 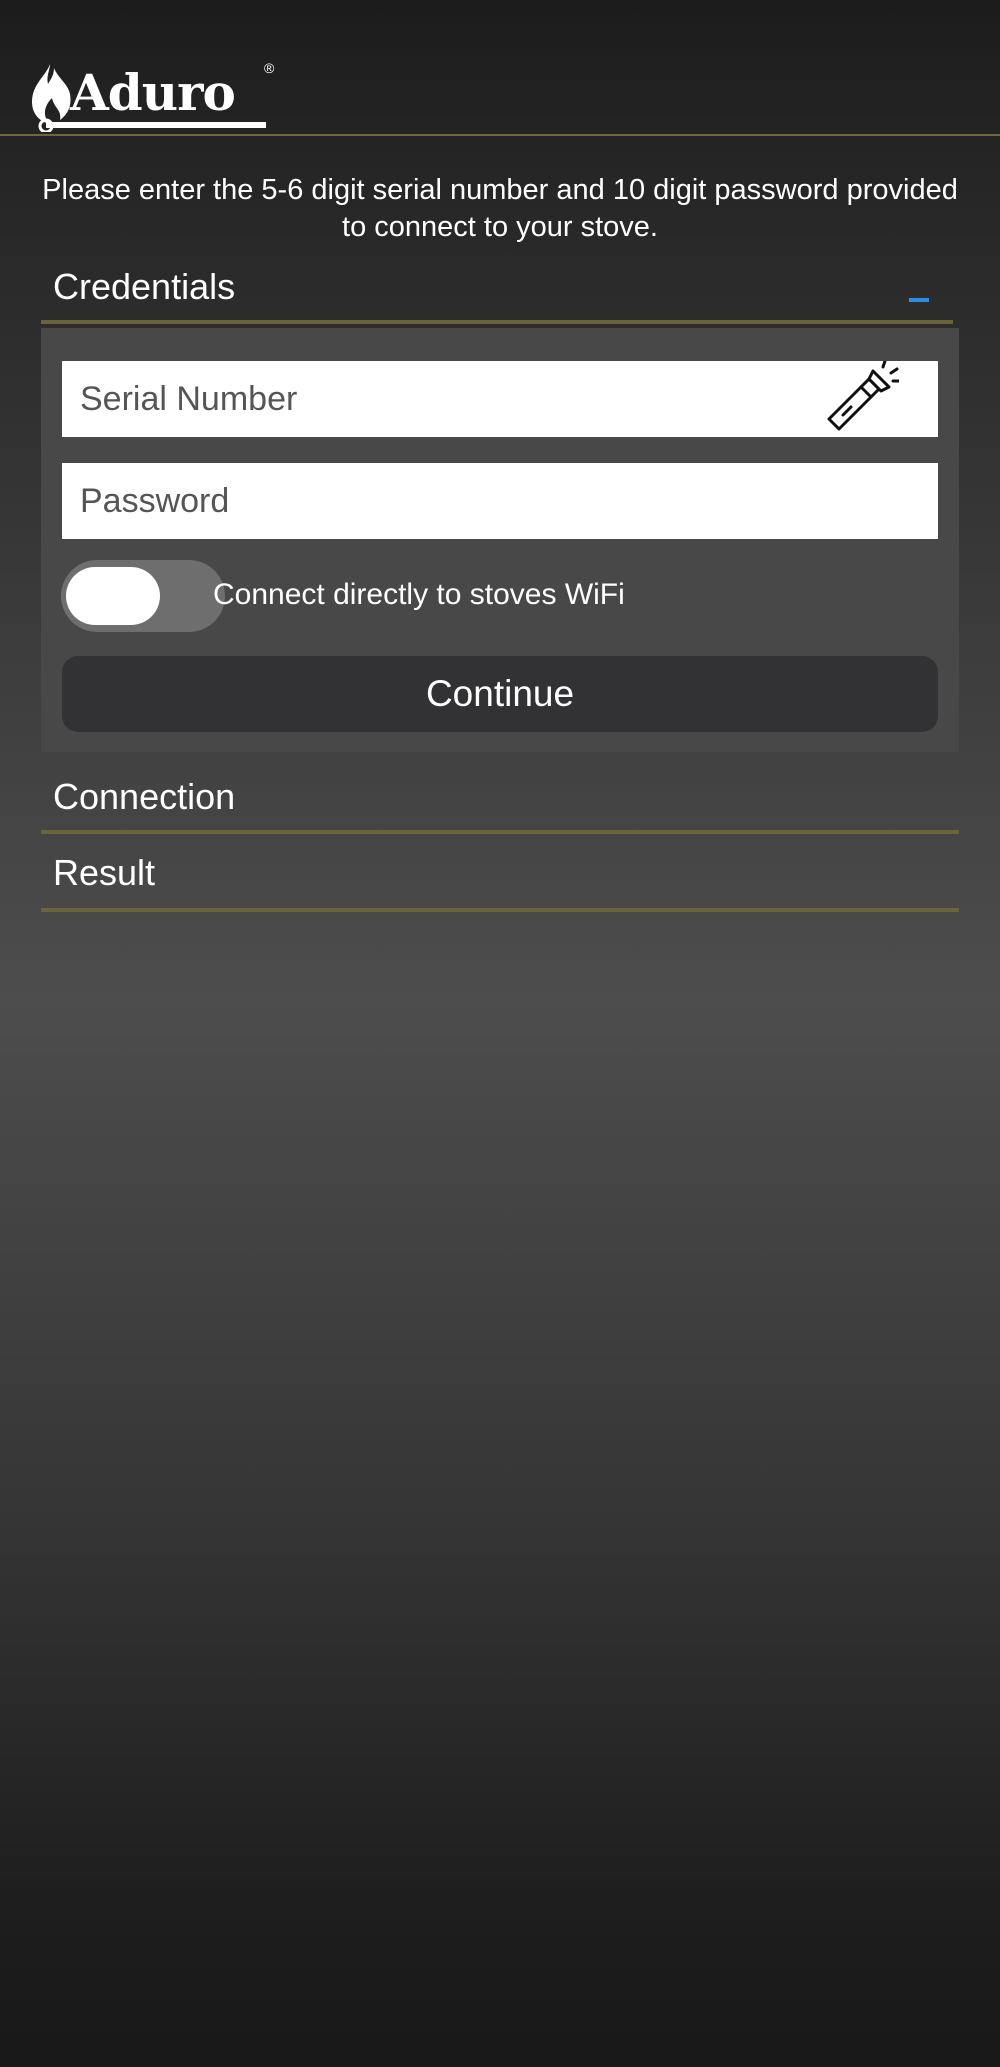 What do you see at coordinates (500, 68) in the screenshot?
I see `app-header: Aduro ®` at bounding box center [500, 68].